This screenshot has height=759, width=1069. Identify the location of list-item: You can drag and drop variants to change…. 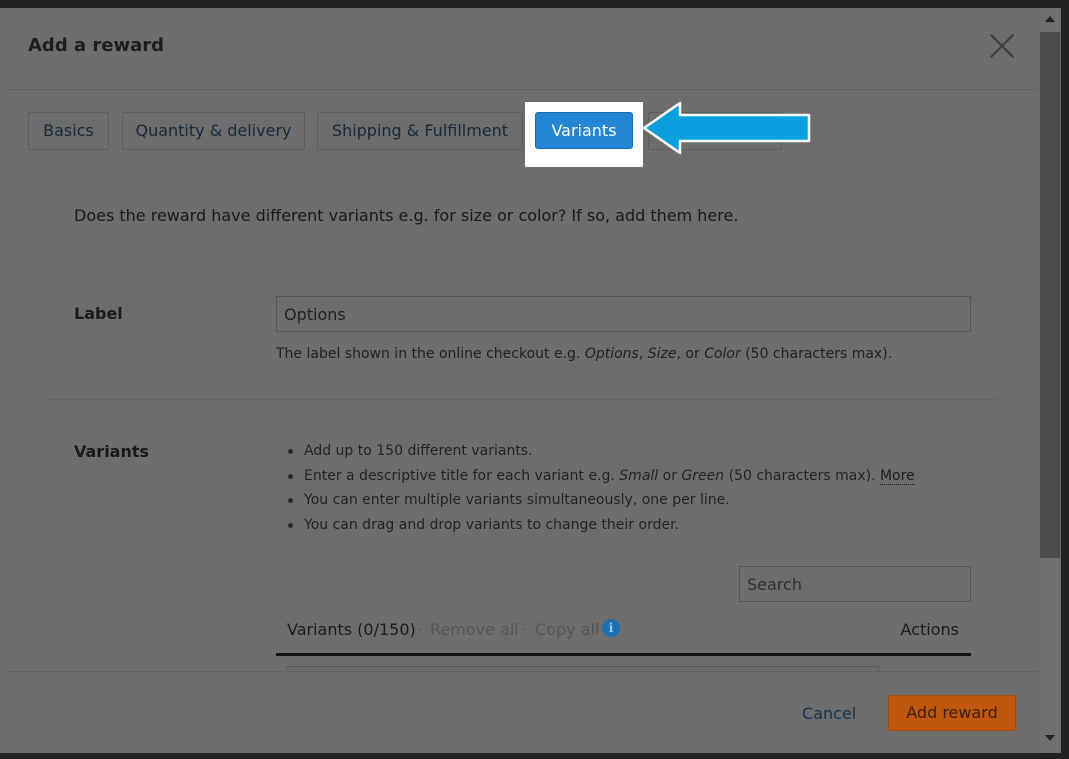
(601, 528).